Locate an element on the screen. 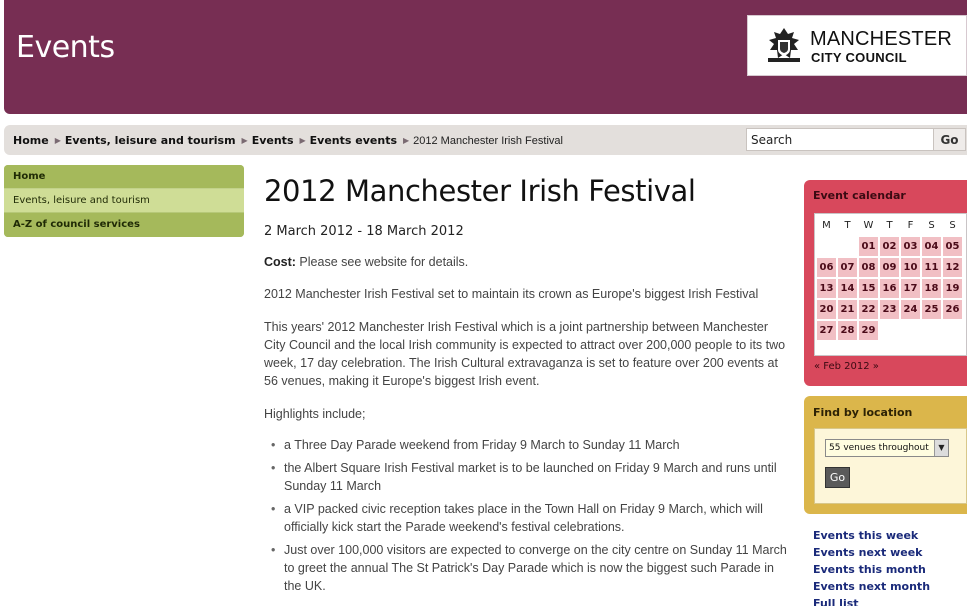  nav-item-home: Home is located at coordinates (124, 177).